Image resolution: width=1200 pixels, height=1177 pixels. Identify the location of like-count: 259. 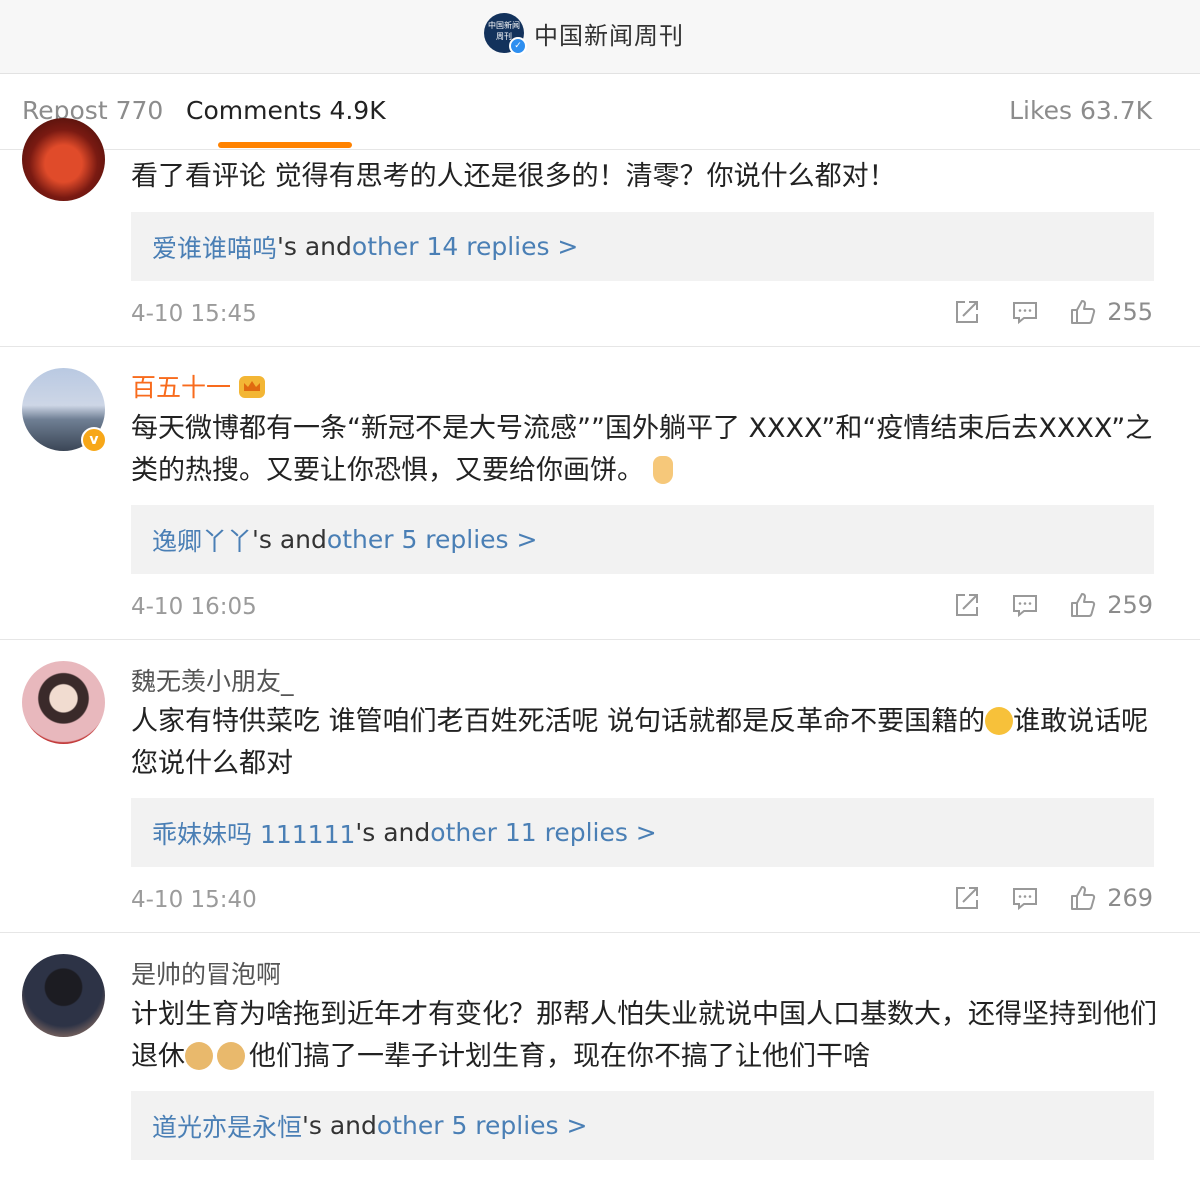
(1130, 605).